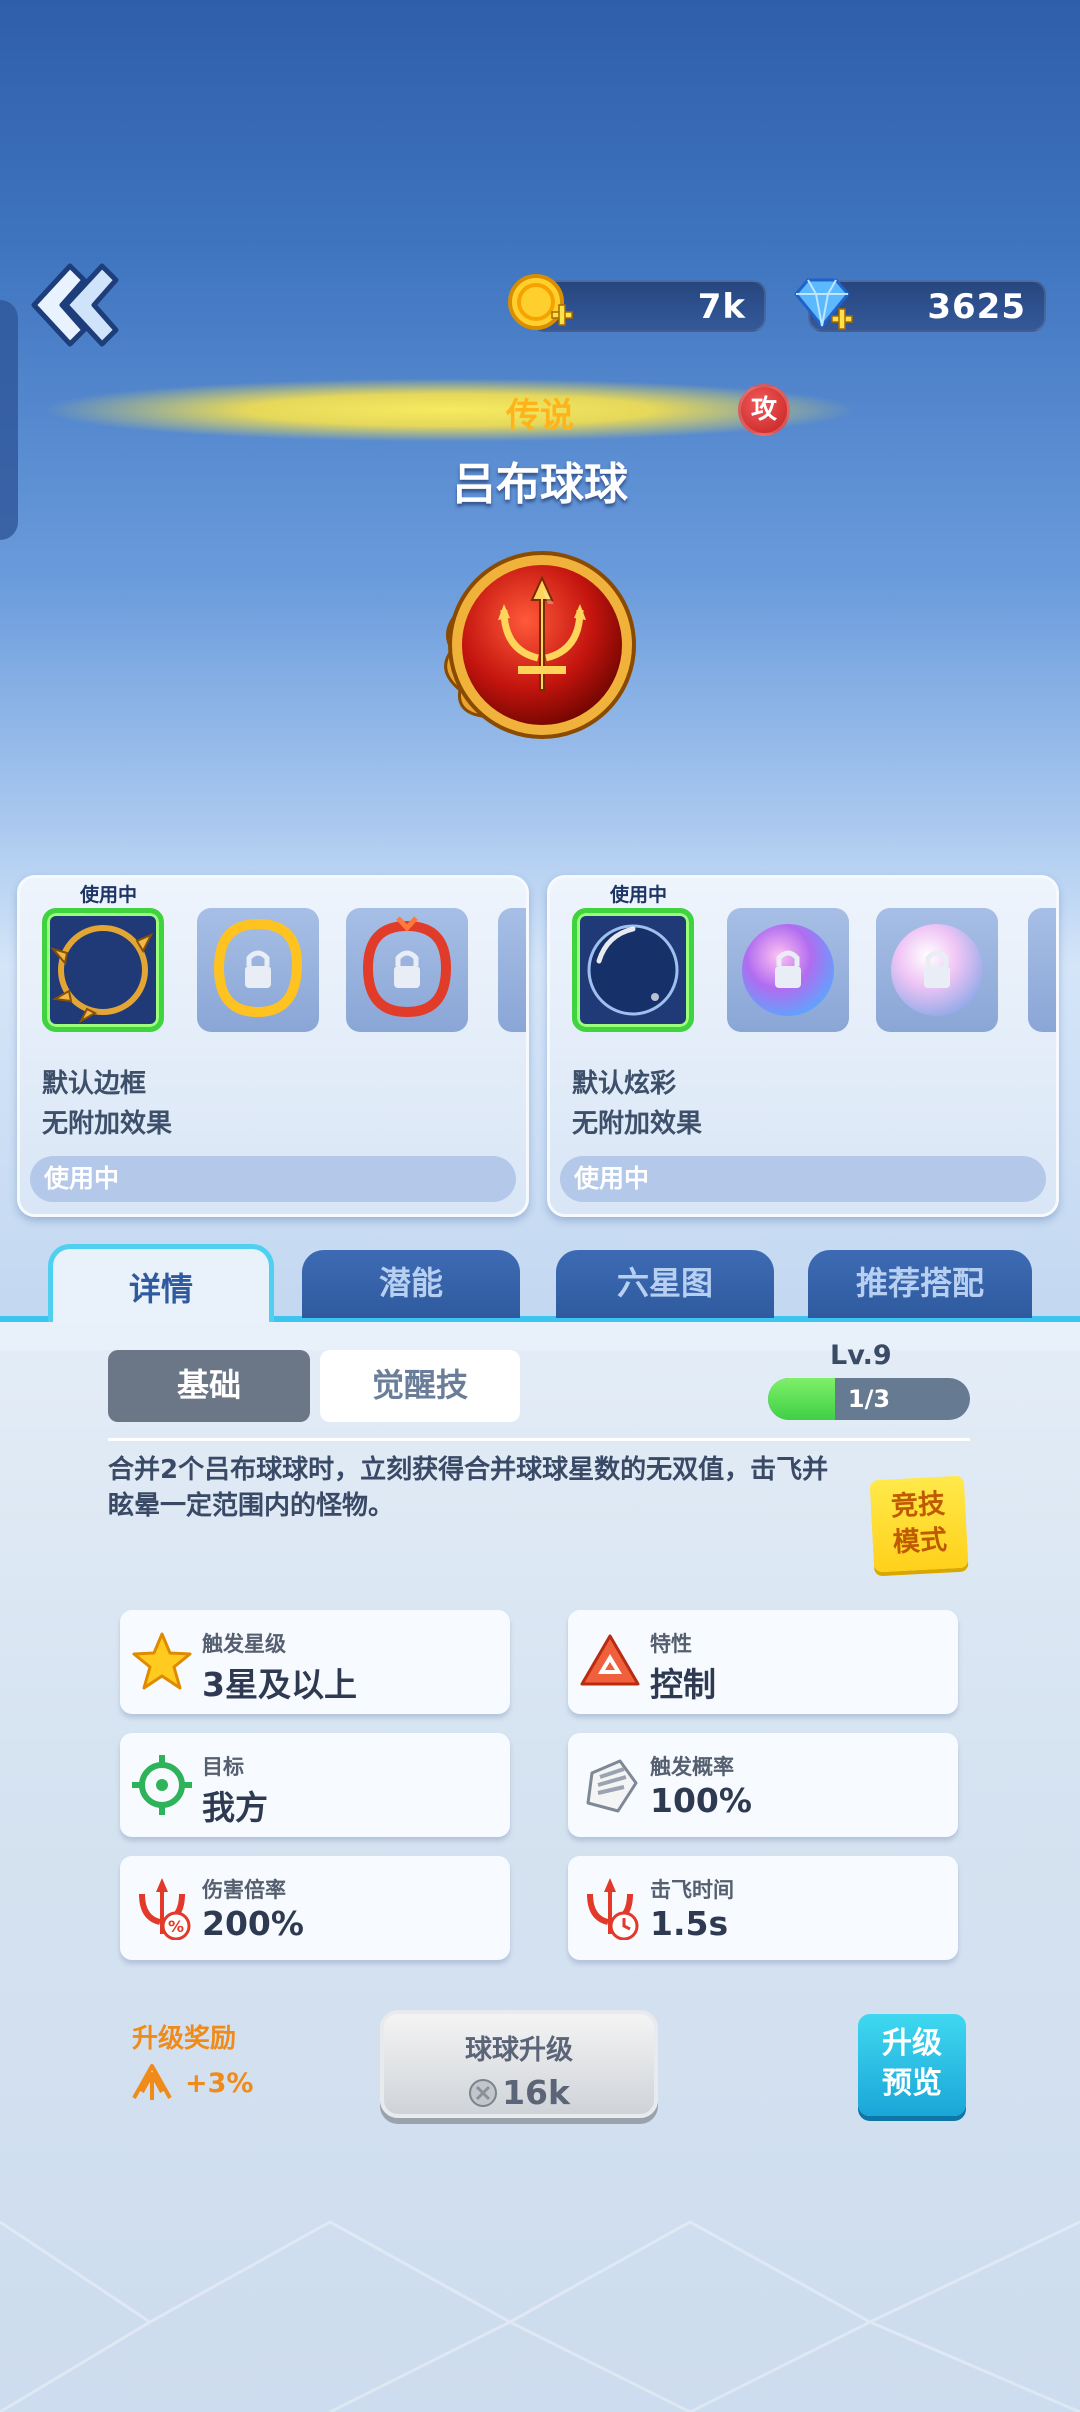 Image resolution: width=1080 pixels, height=2412 pixels. Describe the element at coordinates (468, 1488) in the screenshot. I see `skill-description: 合并2个吕布球球时，立刻获得合并球球星数的无双值，击飞并眩晕一定范围内的怪物。` at that location.